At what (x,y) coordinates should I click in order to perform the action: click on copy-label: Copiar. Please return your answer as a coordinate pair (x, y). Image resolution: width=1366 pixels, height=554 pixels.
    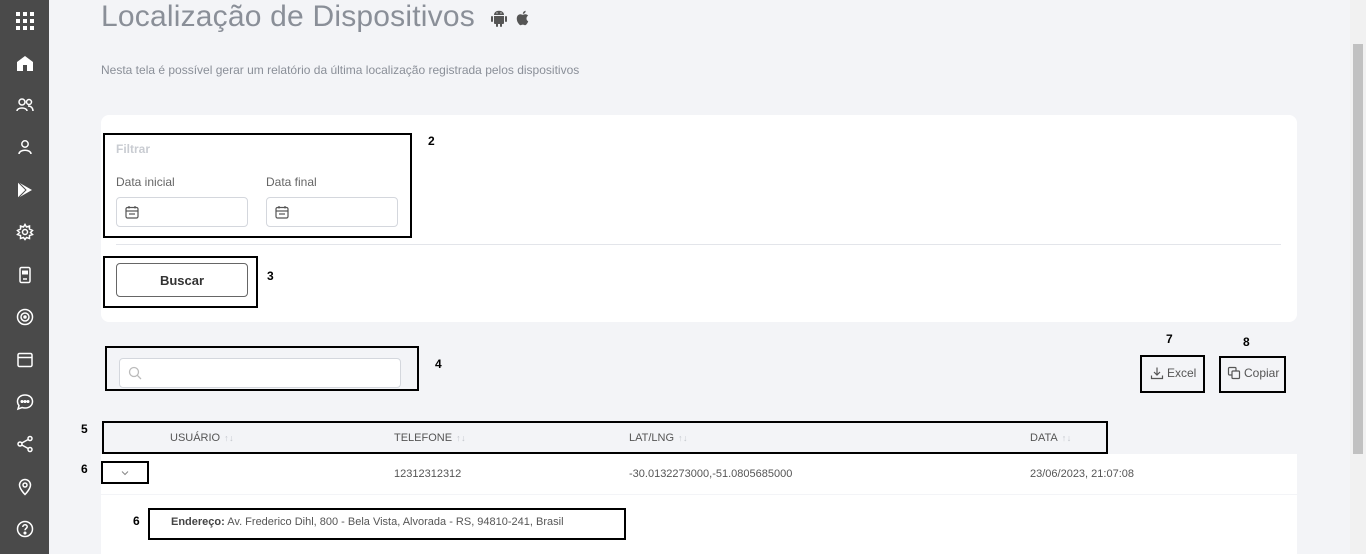
    Looking at the image, I should click on (1262, 373).